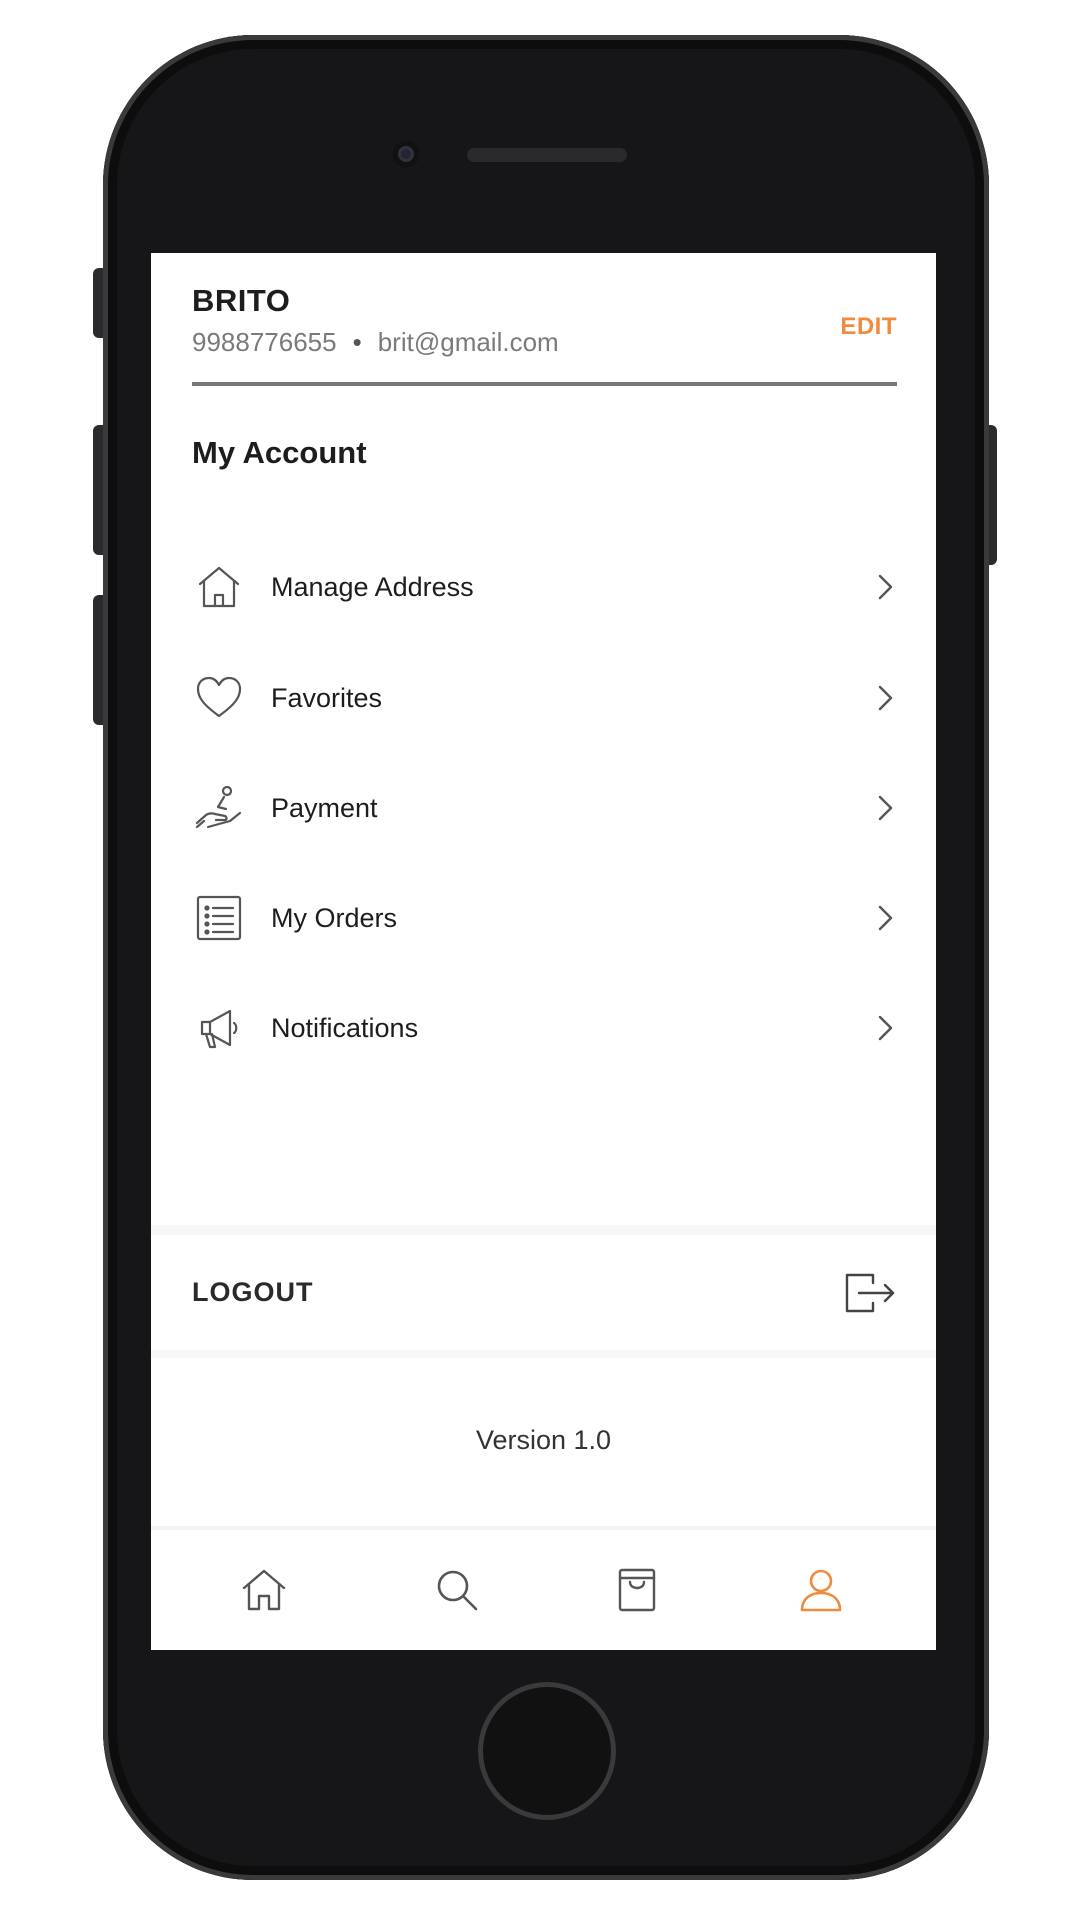  Describe the element at coordinates (406, 154) in the screenshot. I see `front-camera` at that location.